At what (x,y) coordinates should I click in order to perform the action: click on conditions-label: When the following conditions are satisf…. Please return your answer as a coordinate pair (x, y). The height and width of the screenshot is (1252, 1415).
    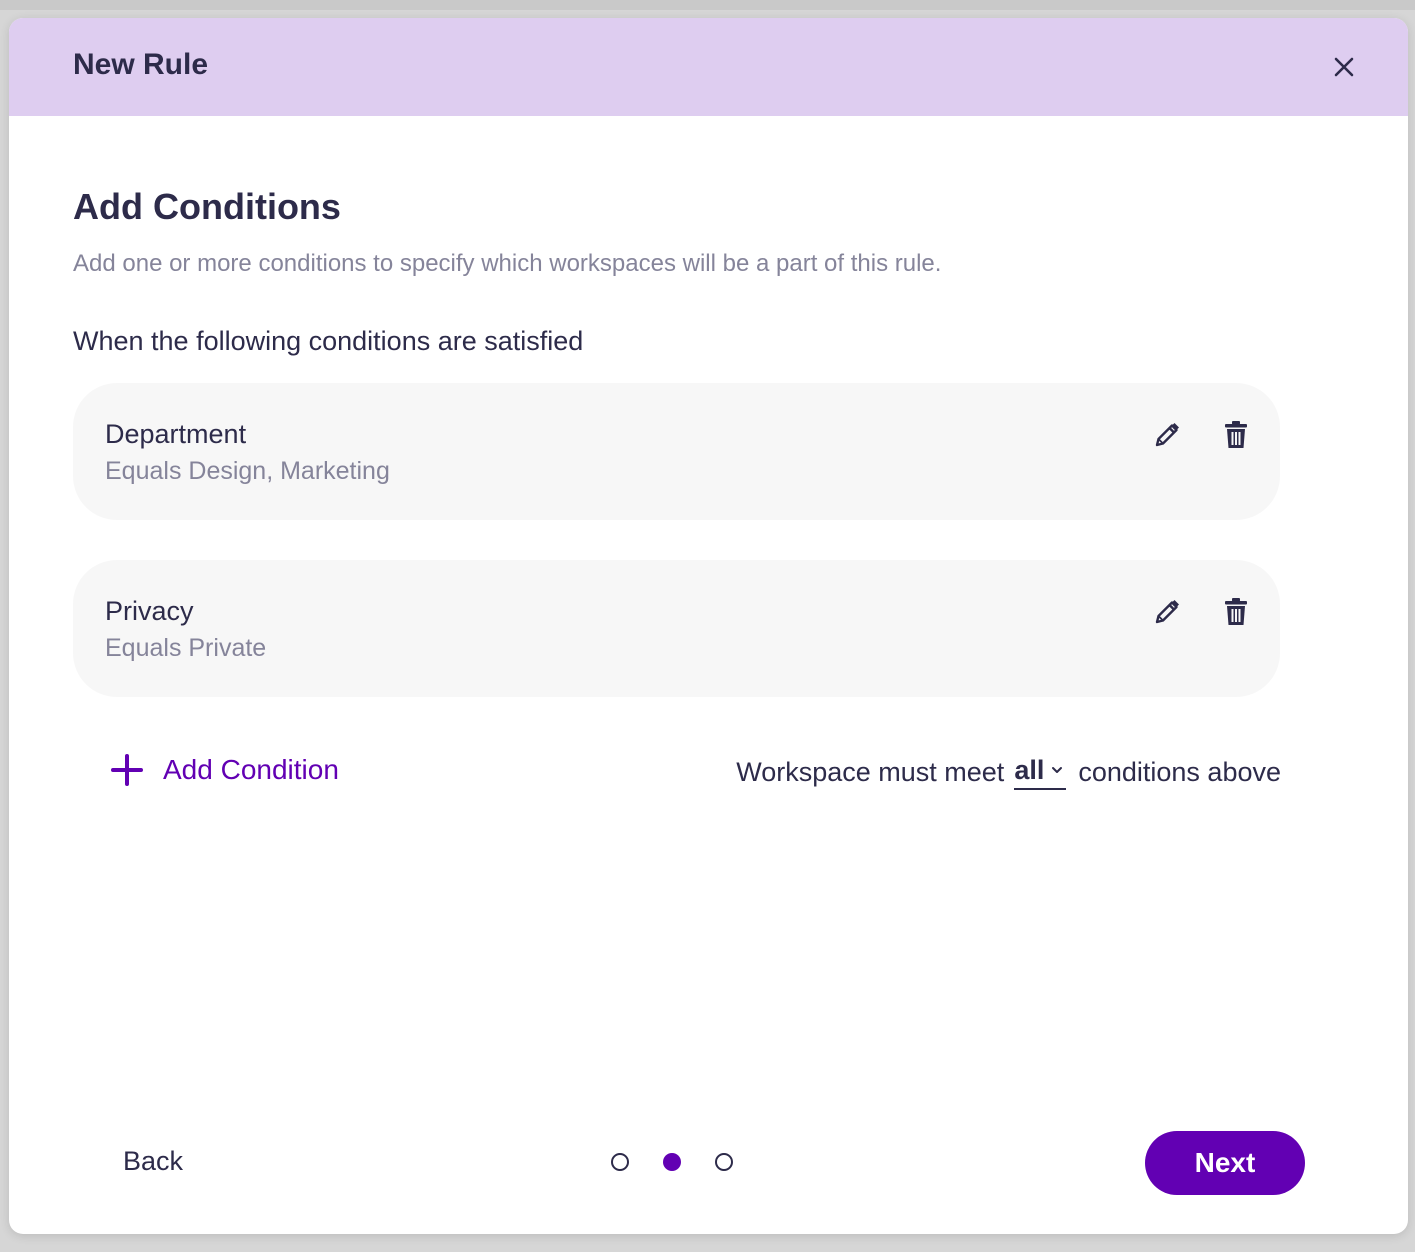
    Looking at the image, I should click on (328, 341).